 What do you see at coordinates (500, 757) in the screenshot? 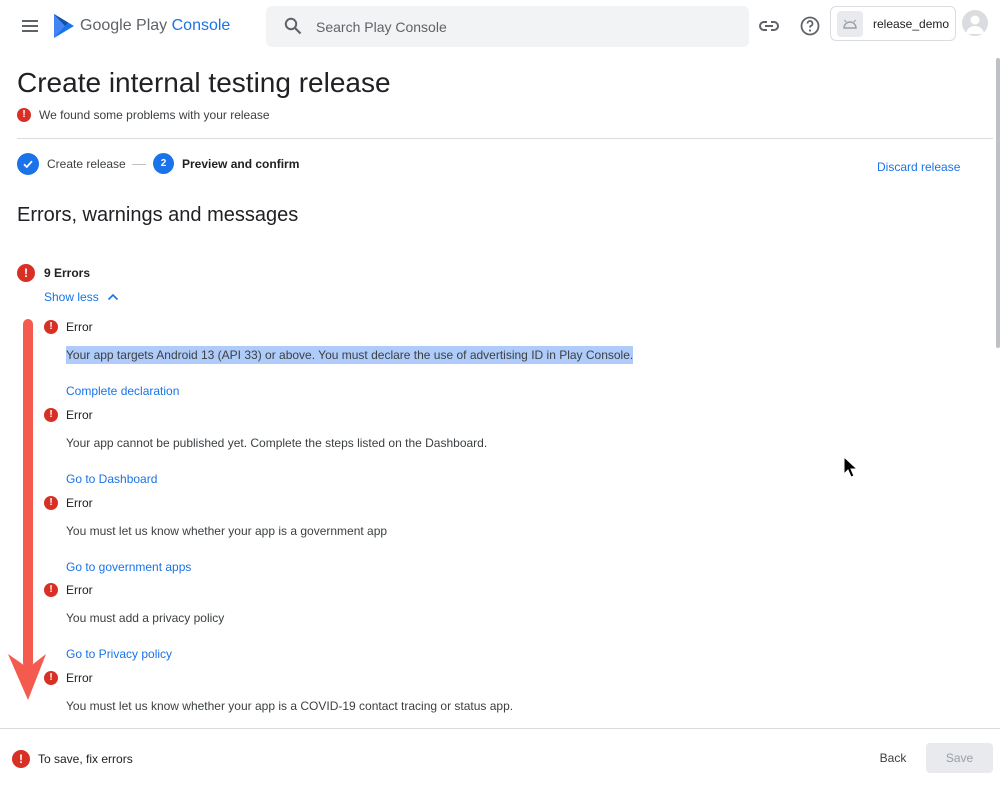
I see `footer-bar: ! To save, fix errors Back Save` at bounding box center [500, 757].